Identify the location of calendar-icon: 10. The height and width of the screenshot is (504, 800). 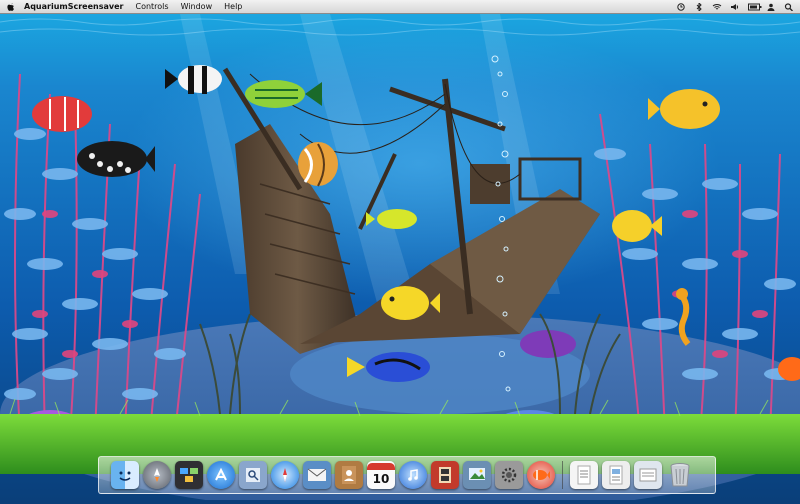
(381, 475).